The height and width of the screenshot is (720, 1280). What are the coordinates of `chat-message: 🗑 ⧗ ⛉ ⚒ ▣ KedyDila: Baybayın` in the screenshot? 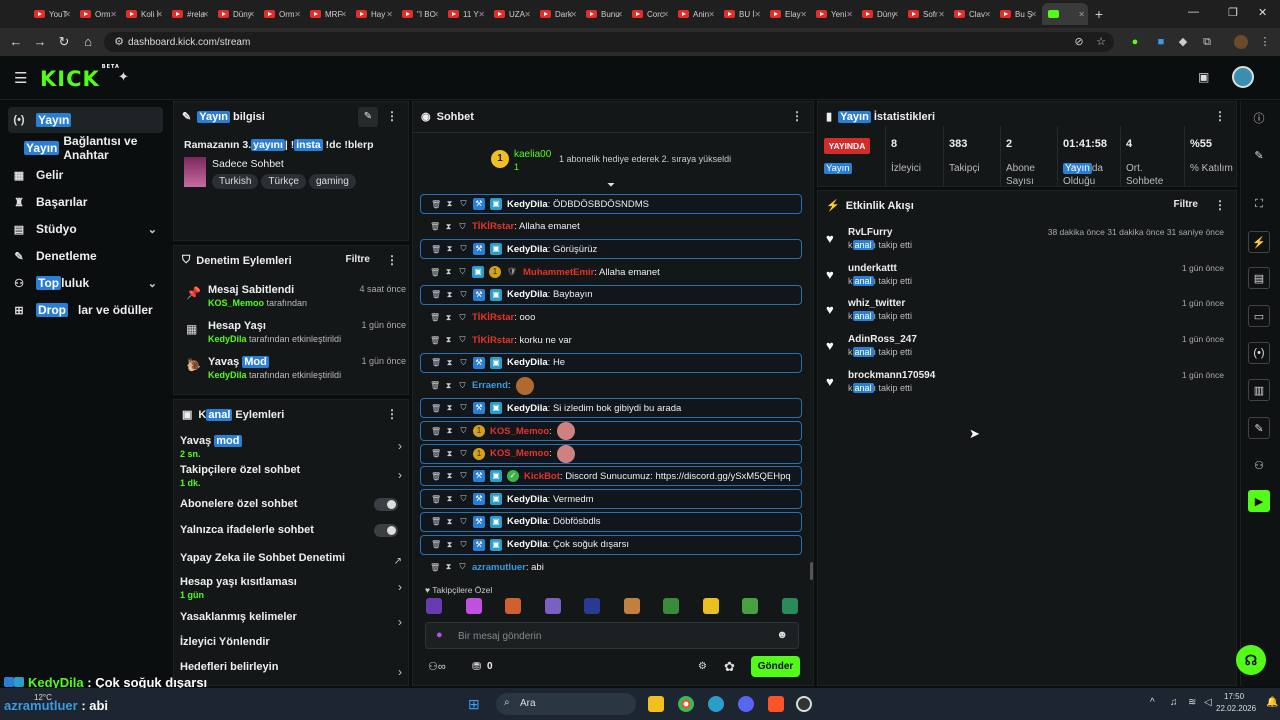 It's located at (611, 294).